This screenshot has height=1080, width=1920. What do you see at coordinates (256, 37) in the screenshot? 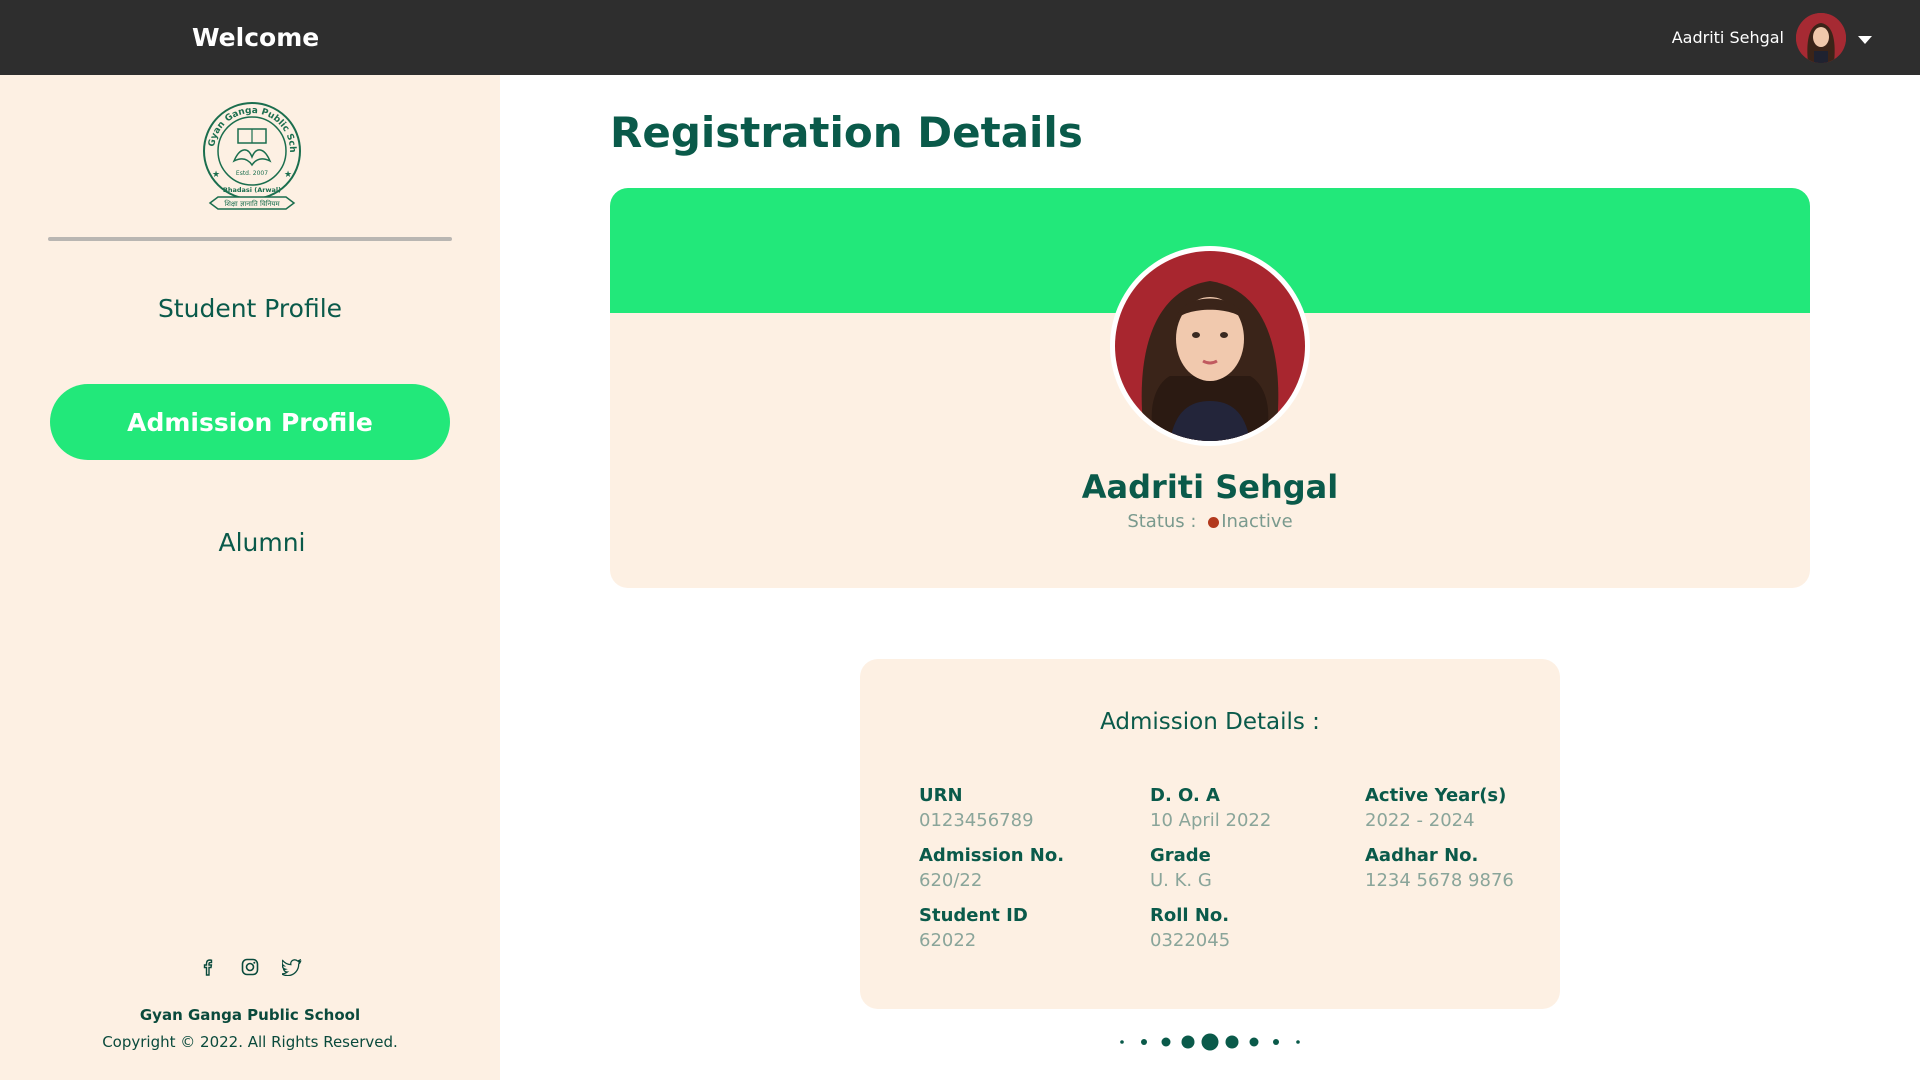
I see `welcome-title: Welcome` at bounding box center [256, 37].